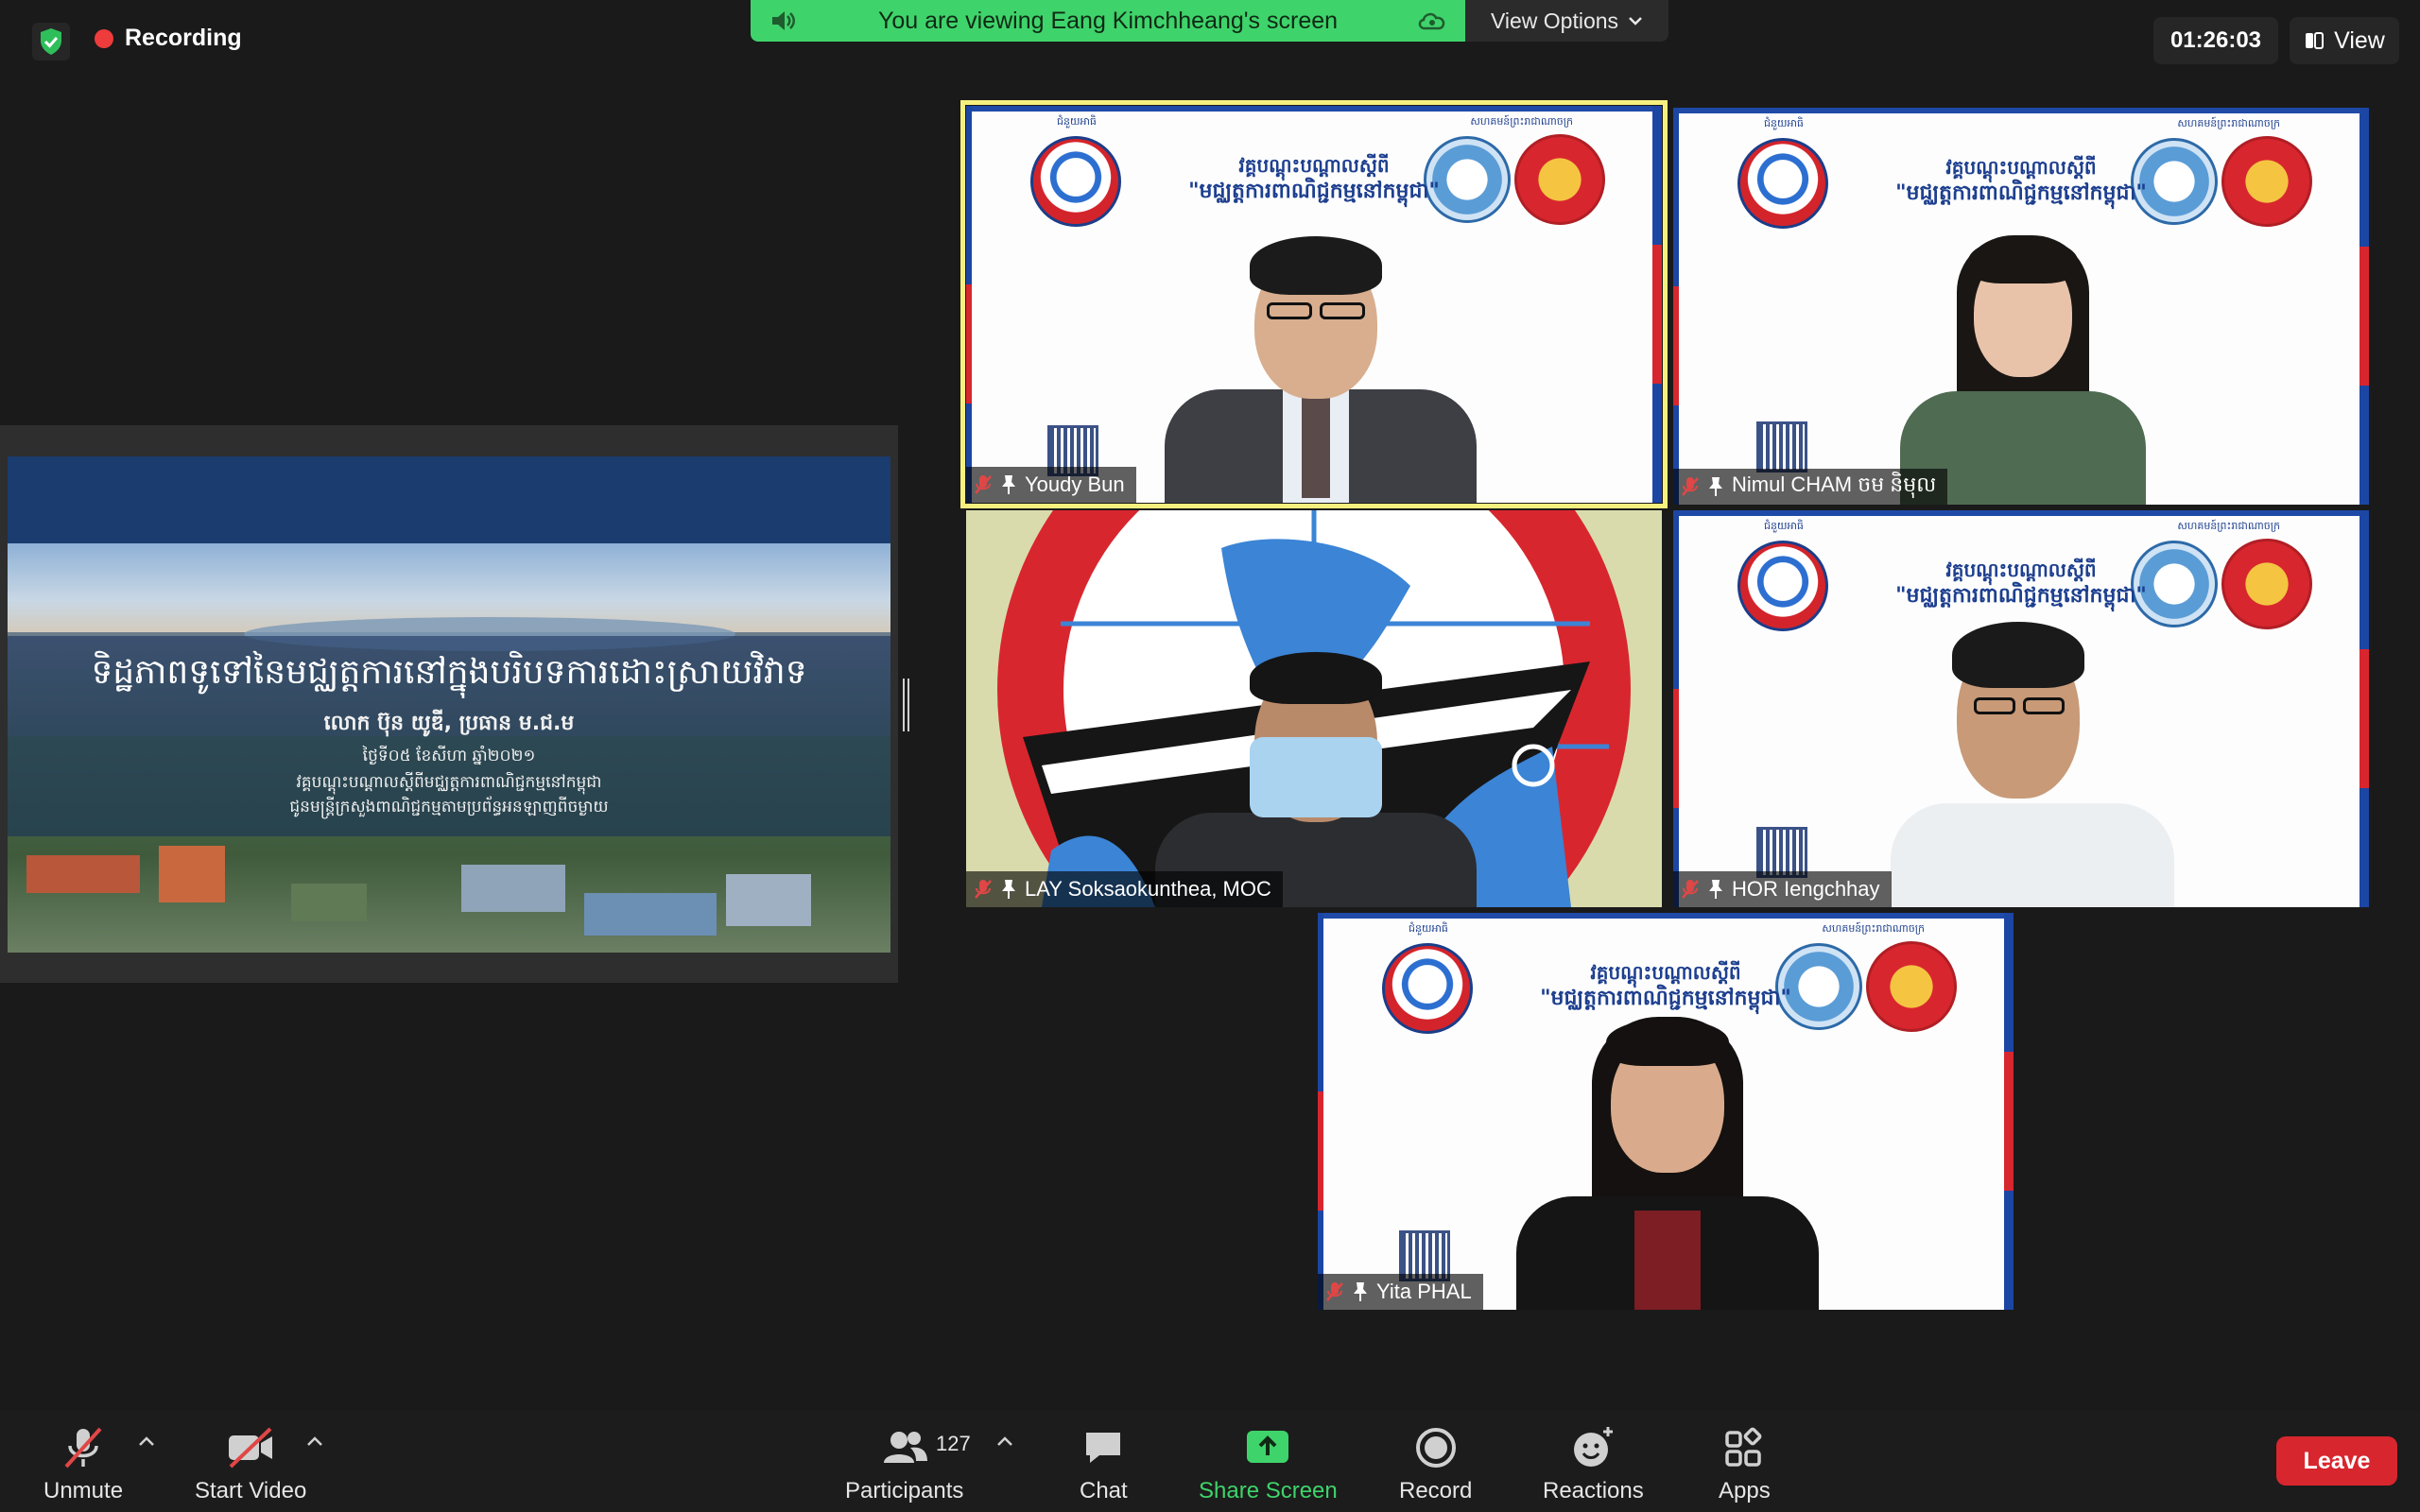 The image size is (2420, 1512). I want to click on participant-nametag: HOR Iengchhay, so click(1782, 889).